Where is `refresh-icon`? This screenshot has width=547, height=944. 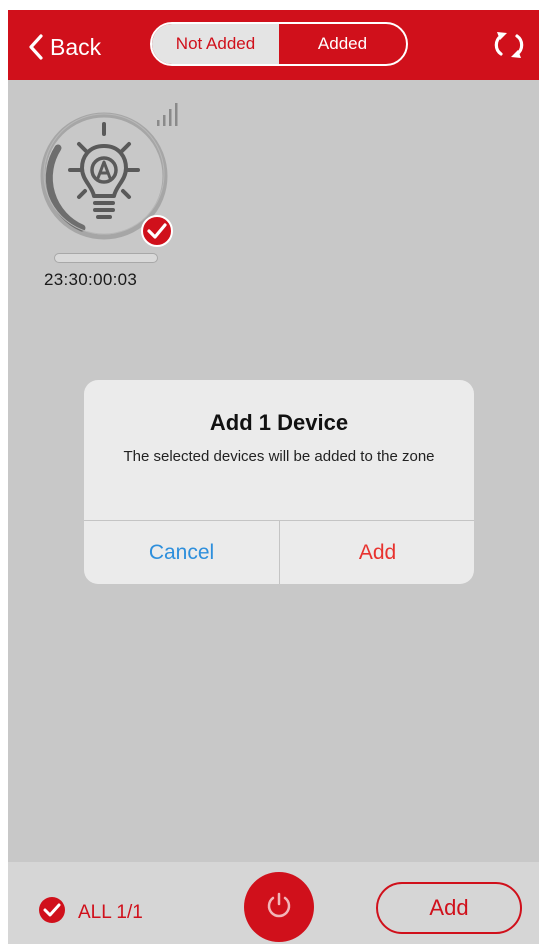
refresh-icon is located at coordinates (509, 49).